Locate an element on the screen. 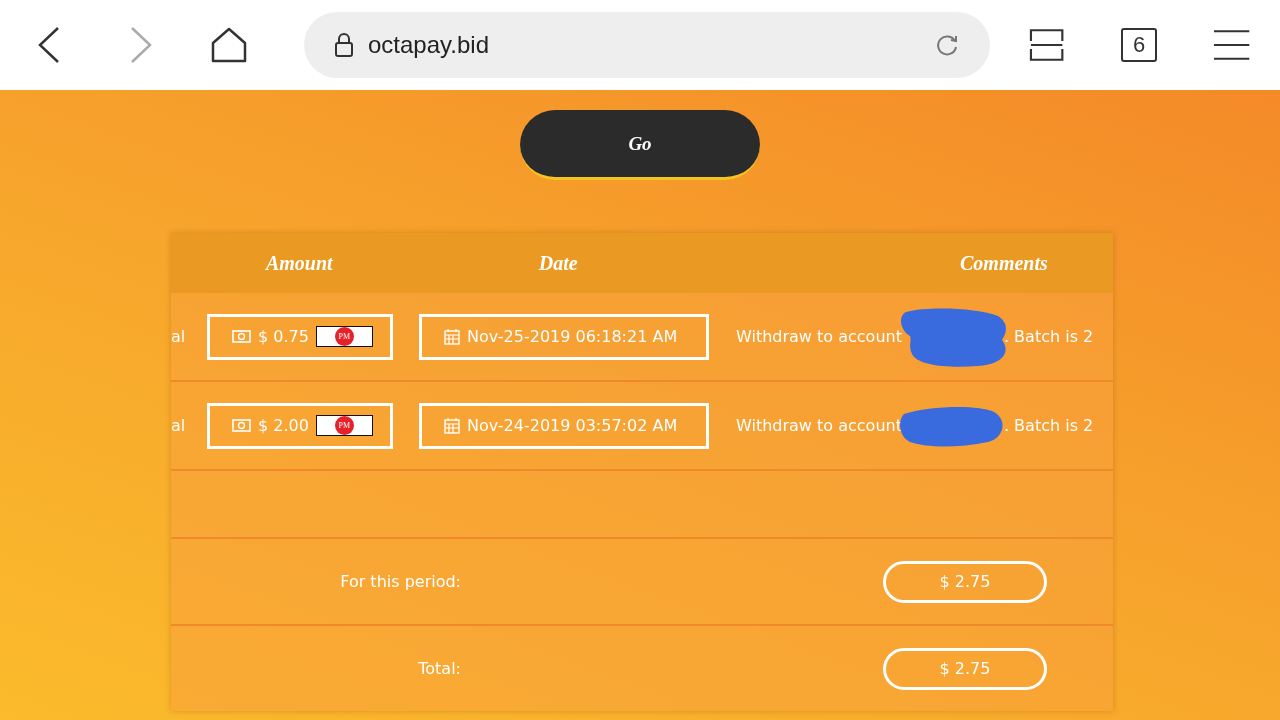 The image size is (1280, 720). date-text: Nov-25-2019 06:18:21 AM is located at coordinates (572, 336).